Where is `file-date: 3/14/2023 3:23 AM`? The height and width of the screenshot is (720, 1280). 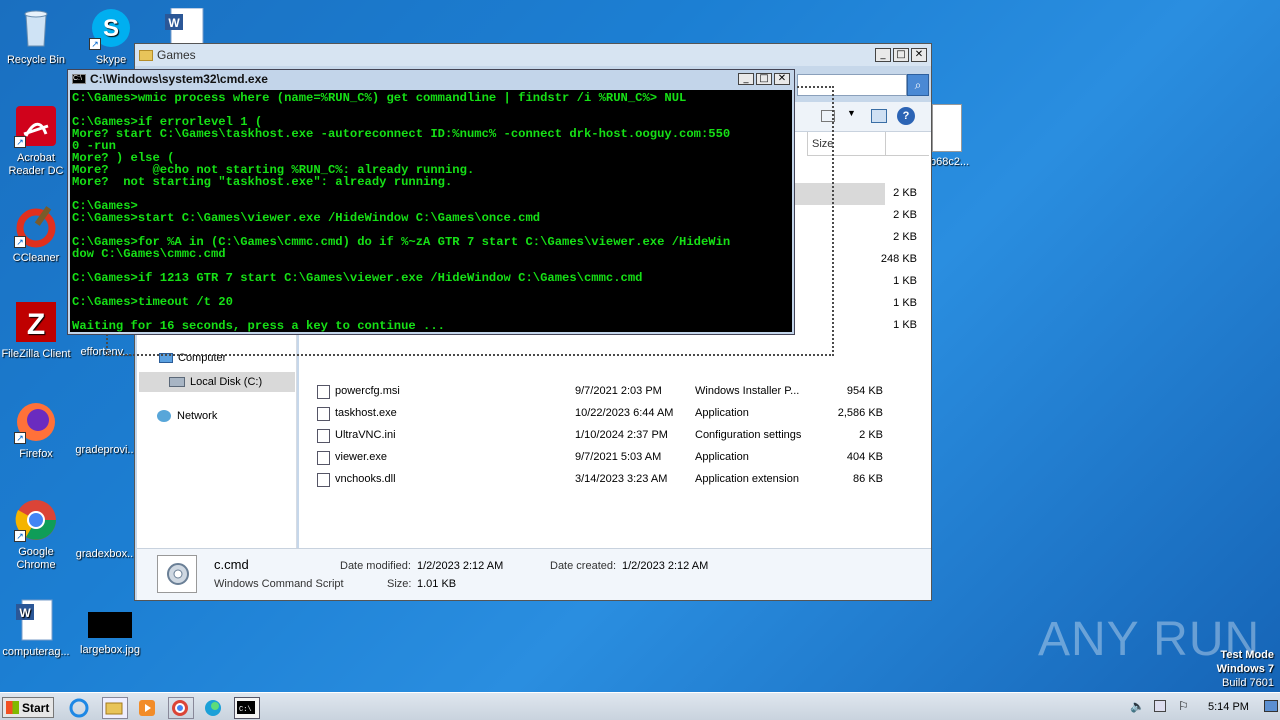
file-date: 3/14/2023 3:23 AM is located at coordinates (621, 479).